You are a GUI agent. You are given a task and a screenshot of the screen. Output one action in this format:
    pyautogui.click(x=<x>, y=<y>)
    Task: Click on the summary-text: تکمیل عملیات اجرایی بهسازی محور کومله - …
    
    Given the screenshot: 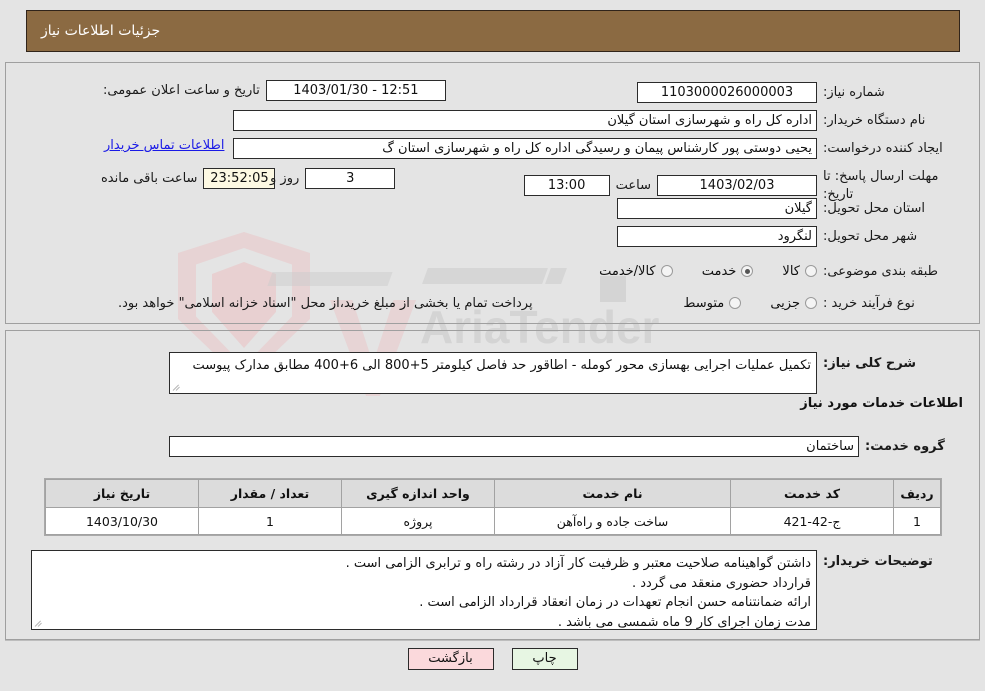 What is the action you would take?
    pyautogui.click(x=501, y=365)
    